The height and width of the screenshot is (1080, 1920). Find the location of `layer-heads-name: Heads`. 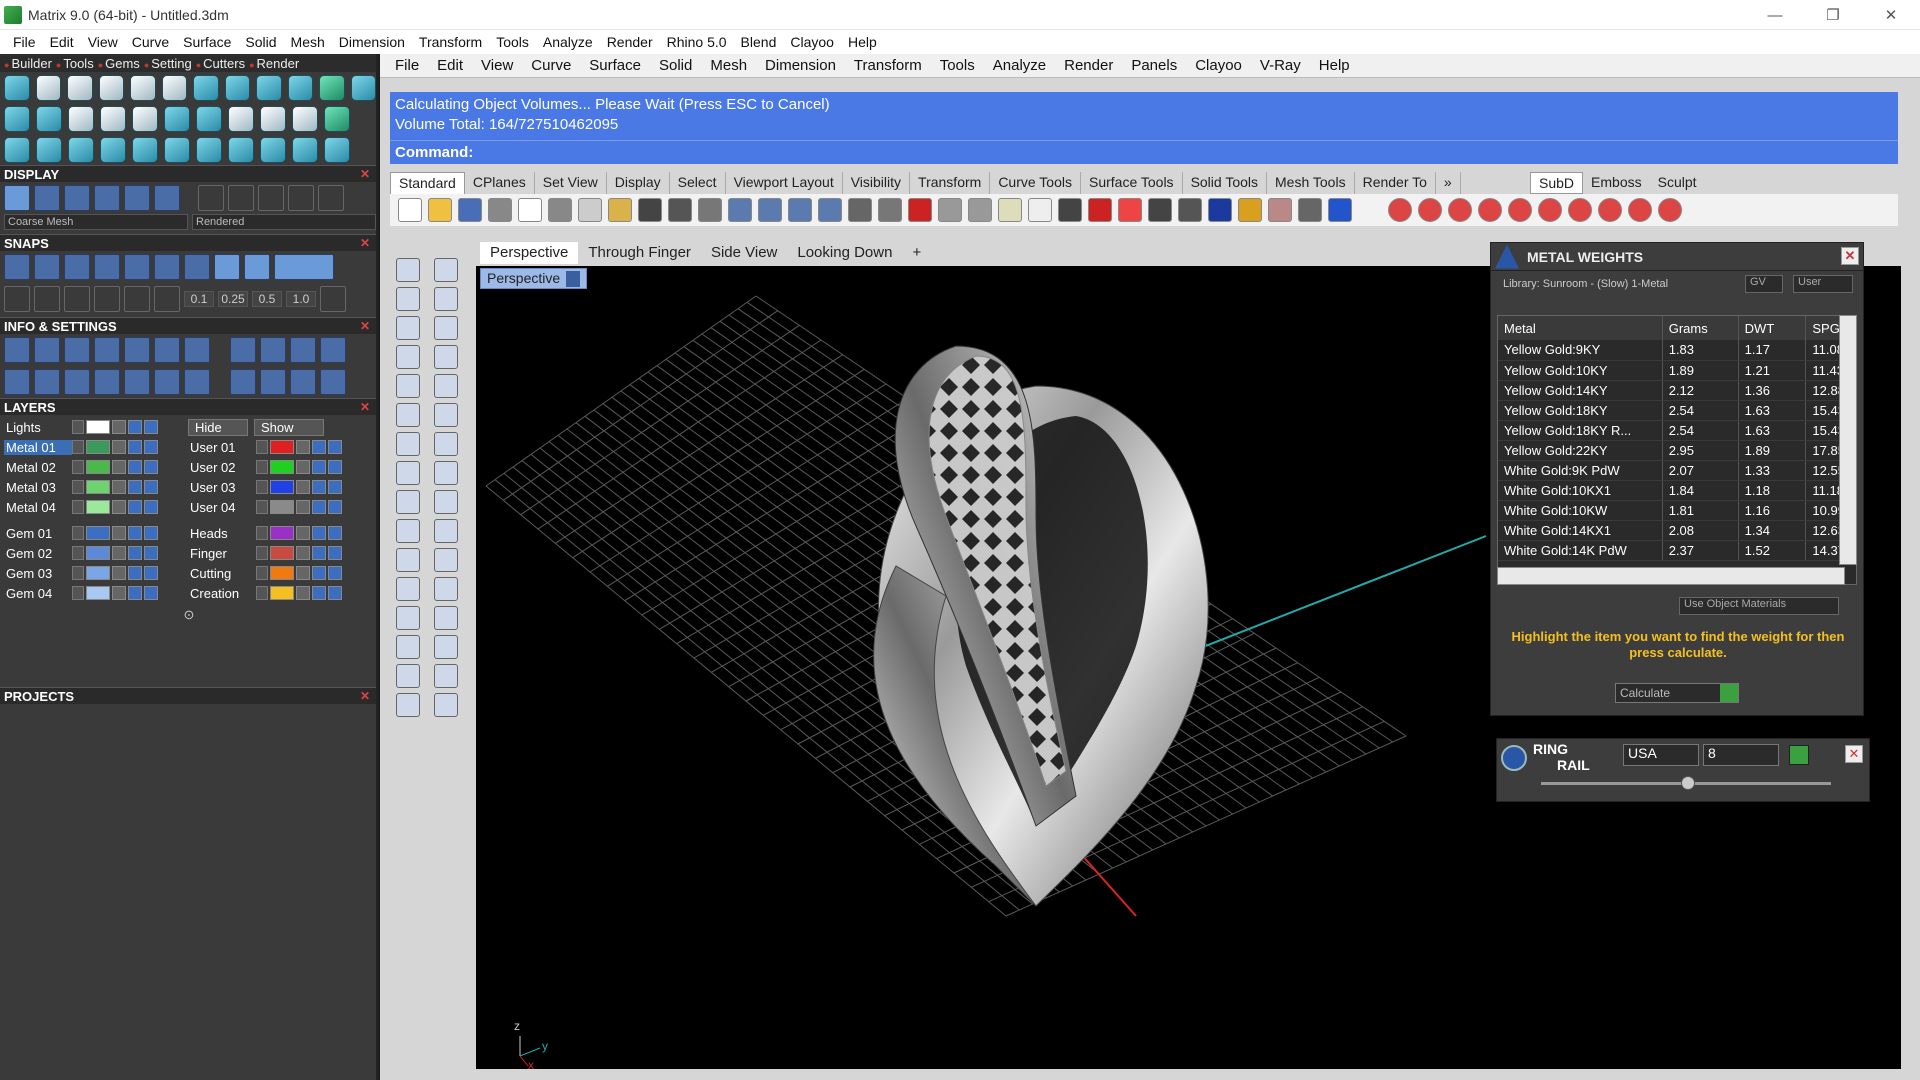

layer-heads-name: Heads is located at coordinates (222, 533).